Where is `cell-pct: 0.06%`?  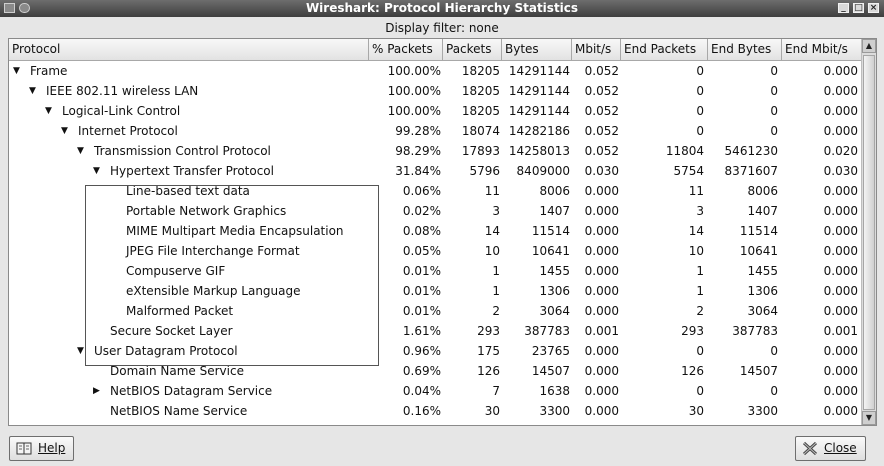
cell-pct: 0.06% is located at coordinates (421, 191).